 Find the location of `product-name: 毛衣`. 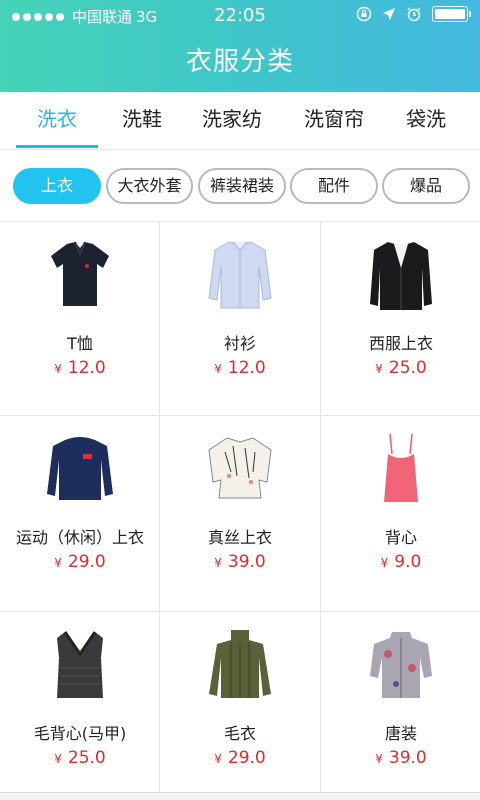

product-name: 毛衣 is located at coordinates (239, 733).